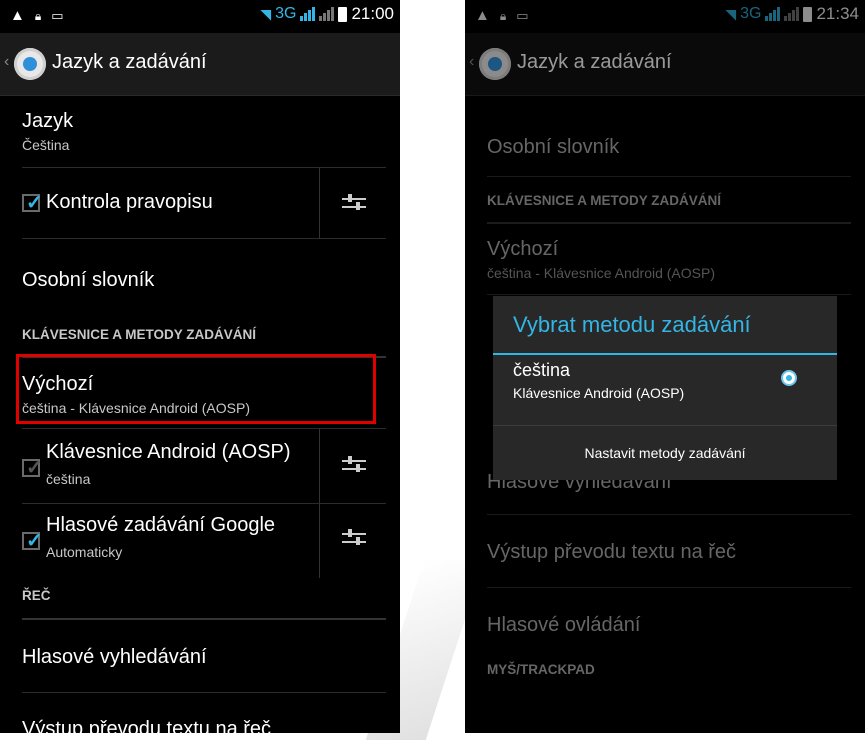 Image resolution: width=865 pixels, height=740 pixels. Describe the element at coordinates (541, 669) in the screenshot. I see `category-header-mouse: MYŠ/TRACKPAD` at that location.